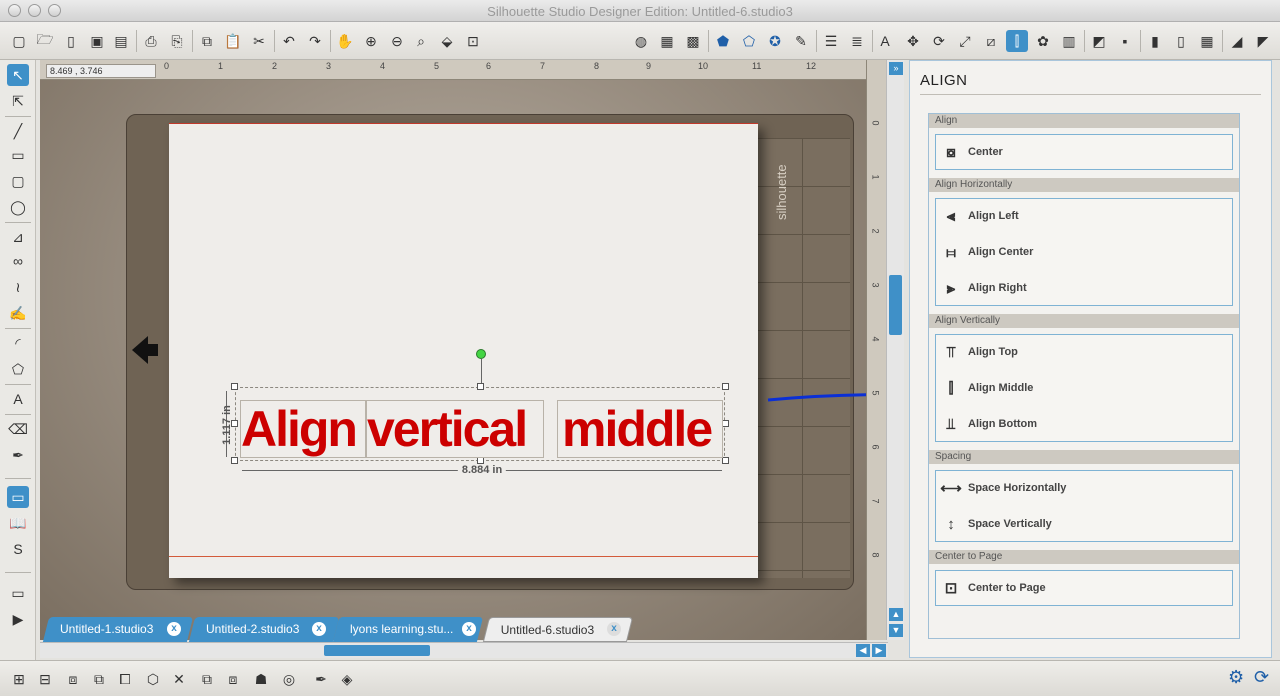  What do you see at coordinates (397, 41) in the screenshot?
I see `zoom-out-icon: ⊖` at bounding box center [397, 41].